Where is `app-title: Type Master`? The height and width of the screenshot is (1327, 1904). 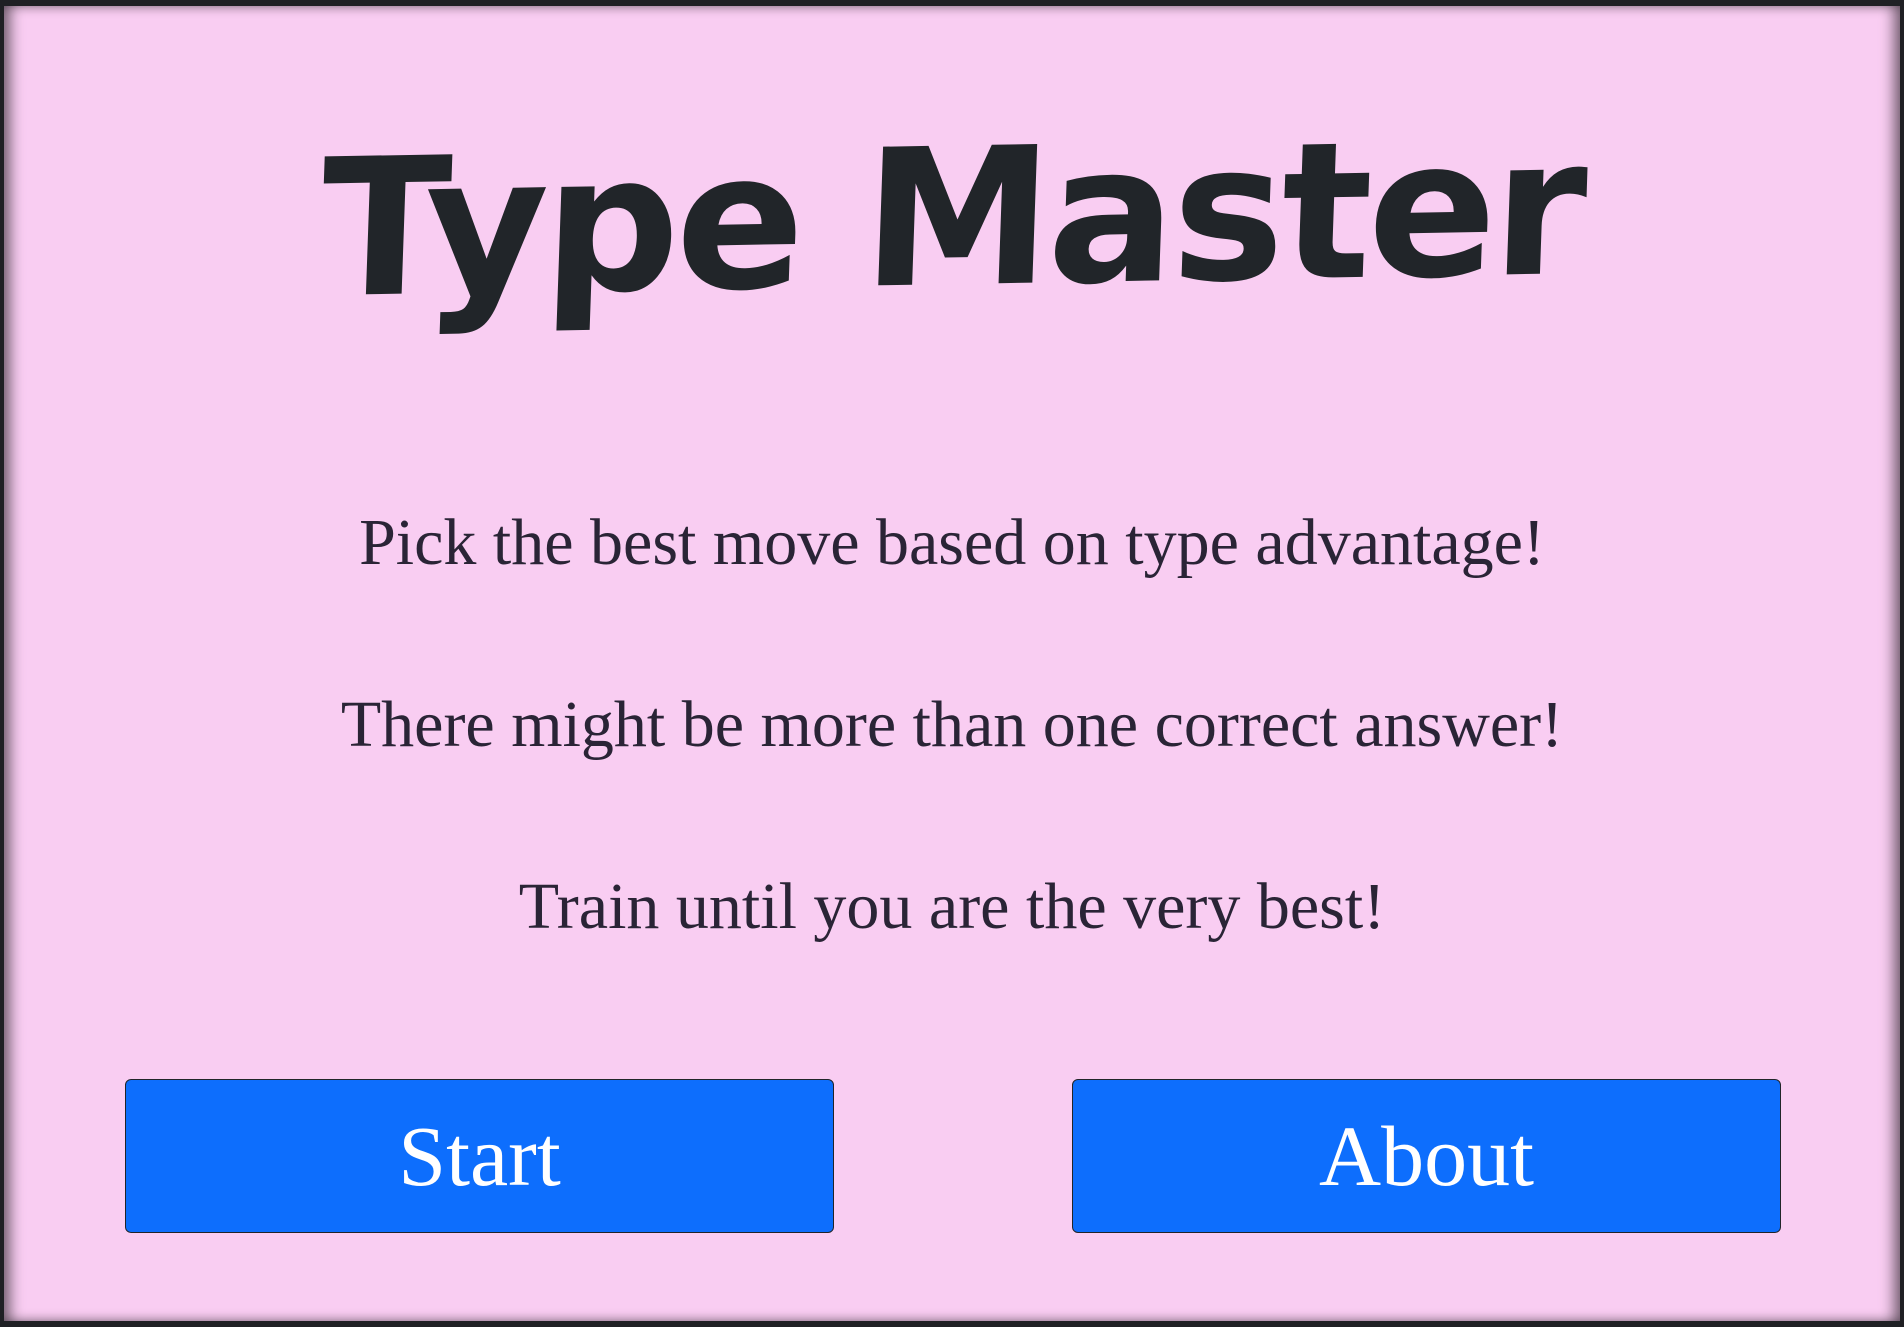 app-title: Type Master is located at coordinates (952, 218).